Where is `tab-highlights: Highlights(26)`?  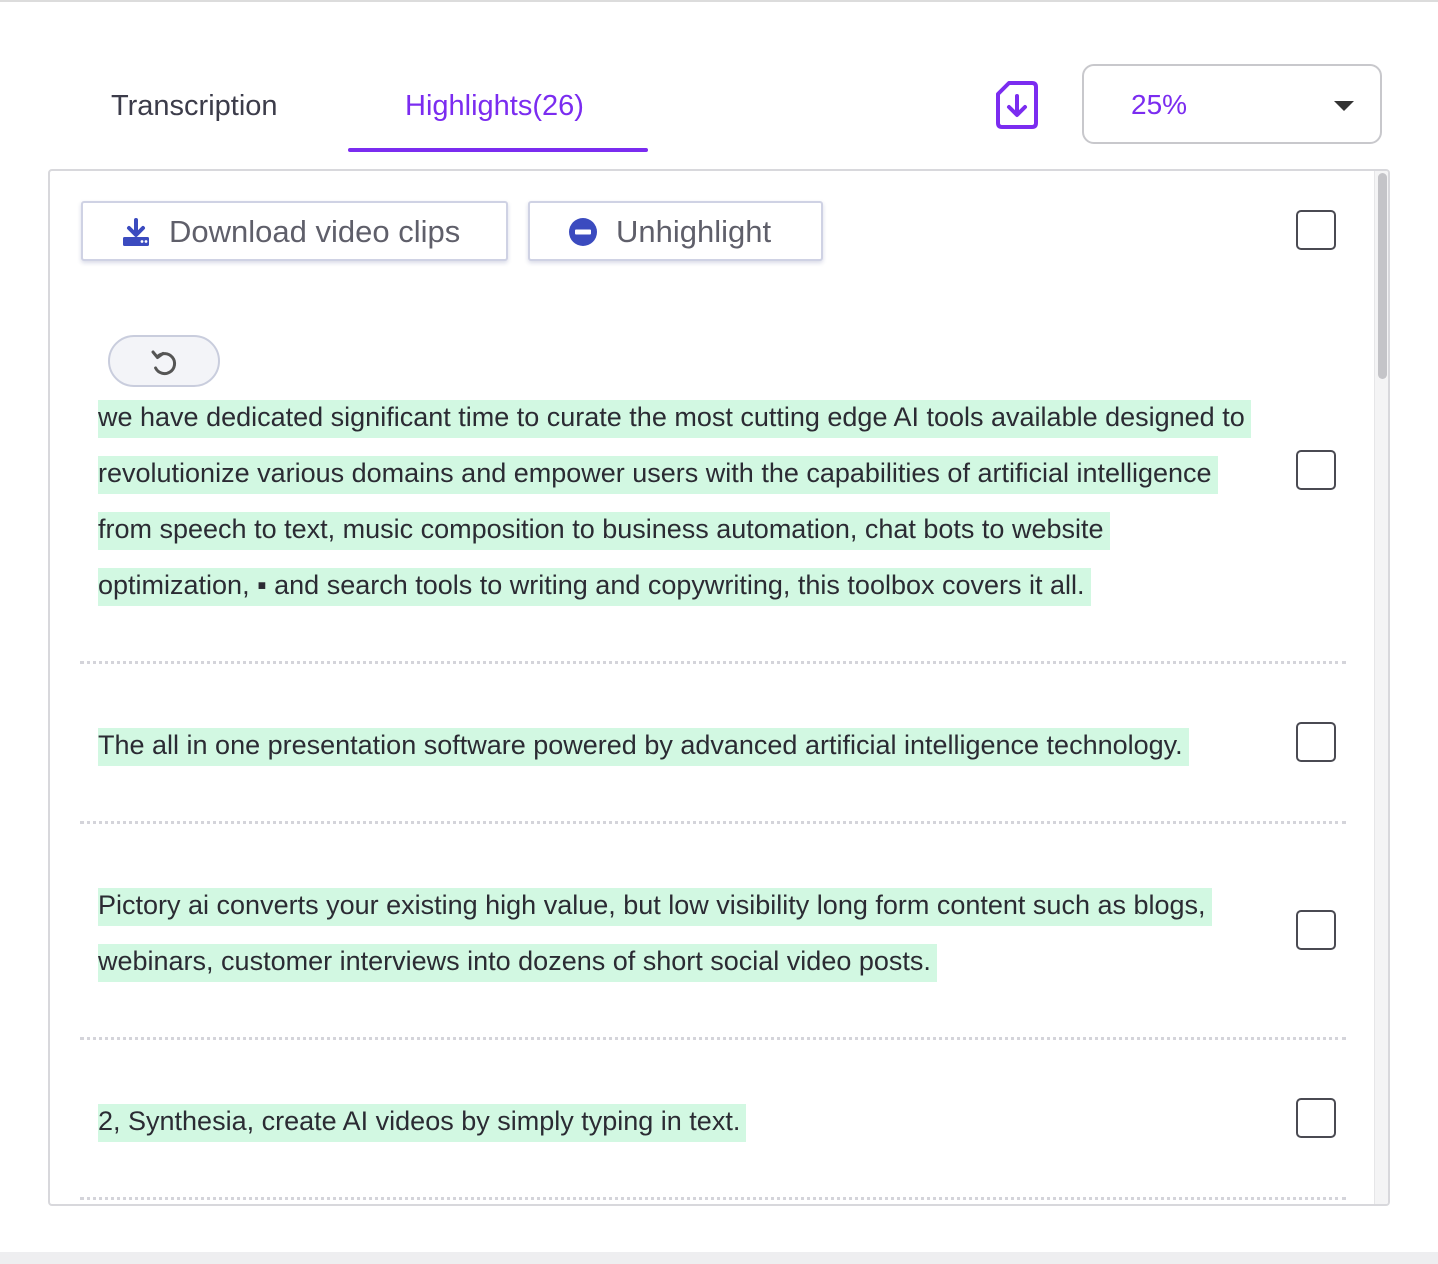
tab-highlights: Highlights(26) is located at coordinates (494, 106).